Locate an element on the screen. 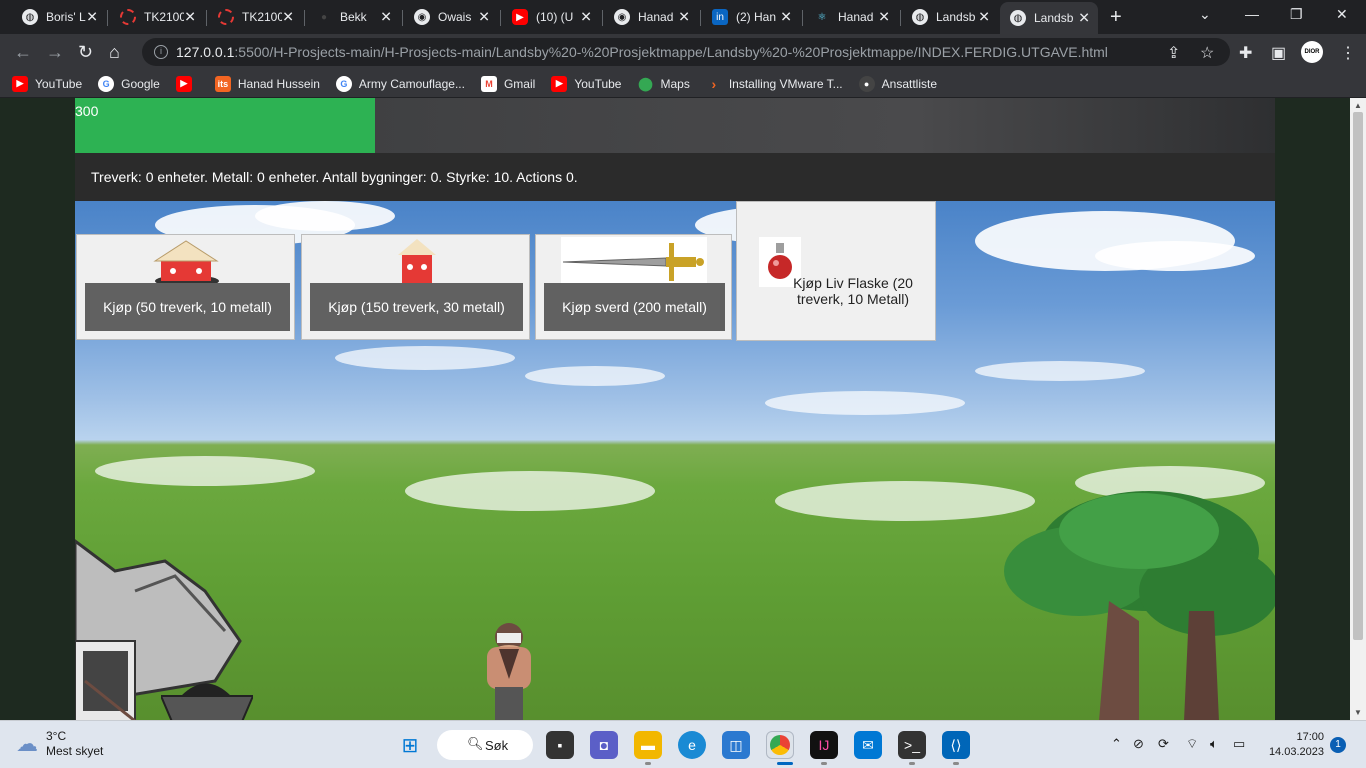 This screenshot has height=768, width=1366. tab-search-icon: ⌄ is located at coordinates (1205, 14).